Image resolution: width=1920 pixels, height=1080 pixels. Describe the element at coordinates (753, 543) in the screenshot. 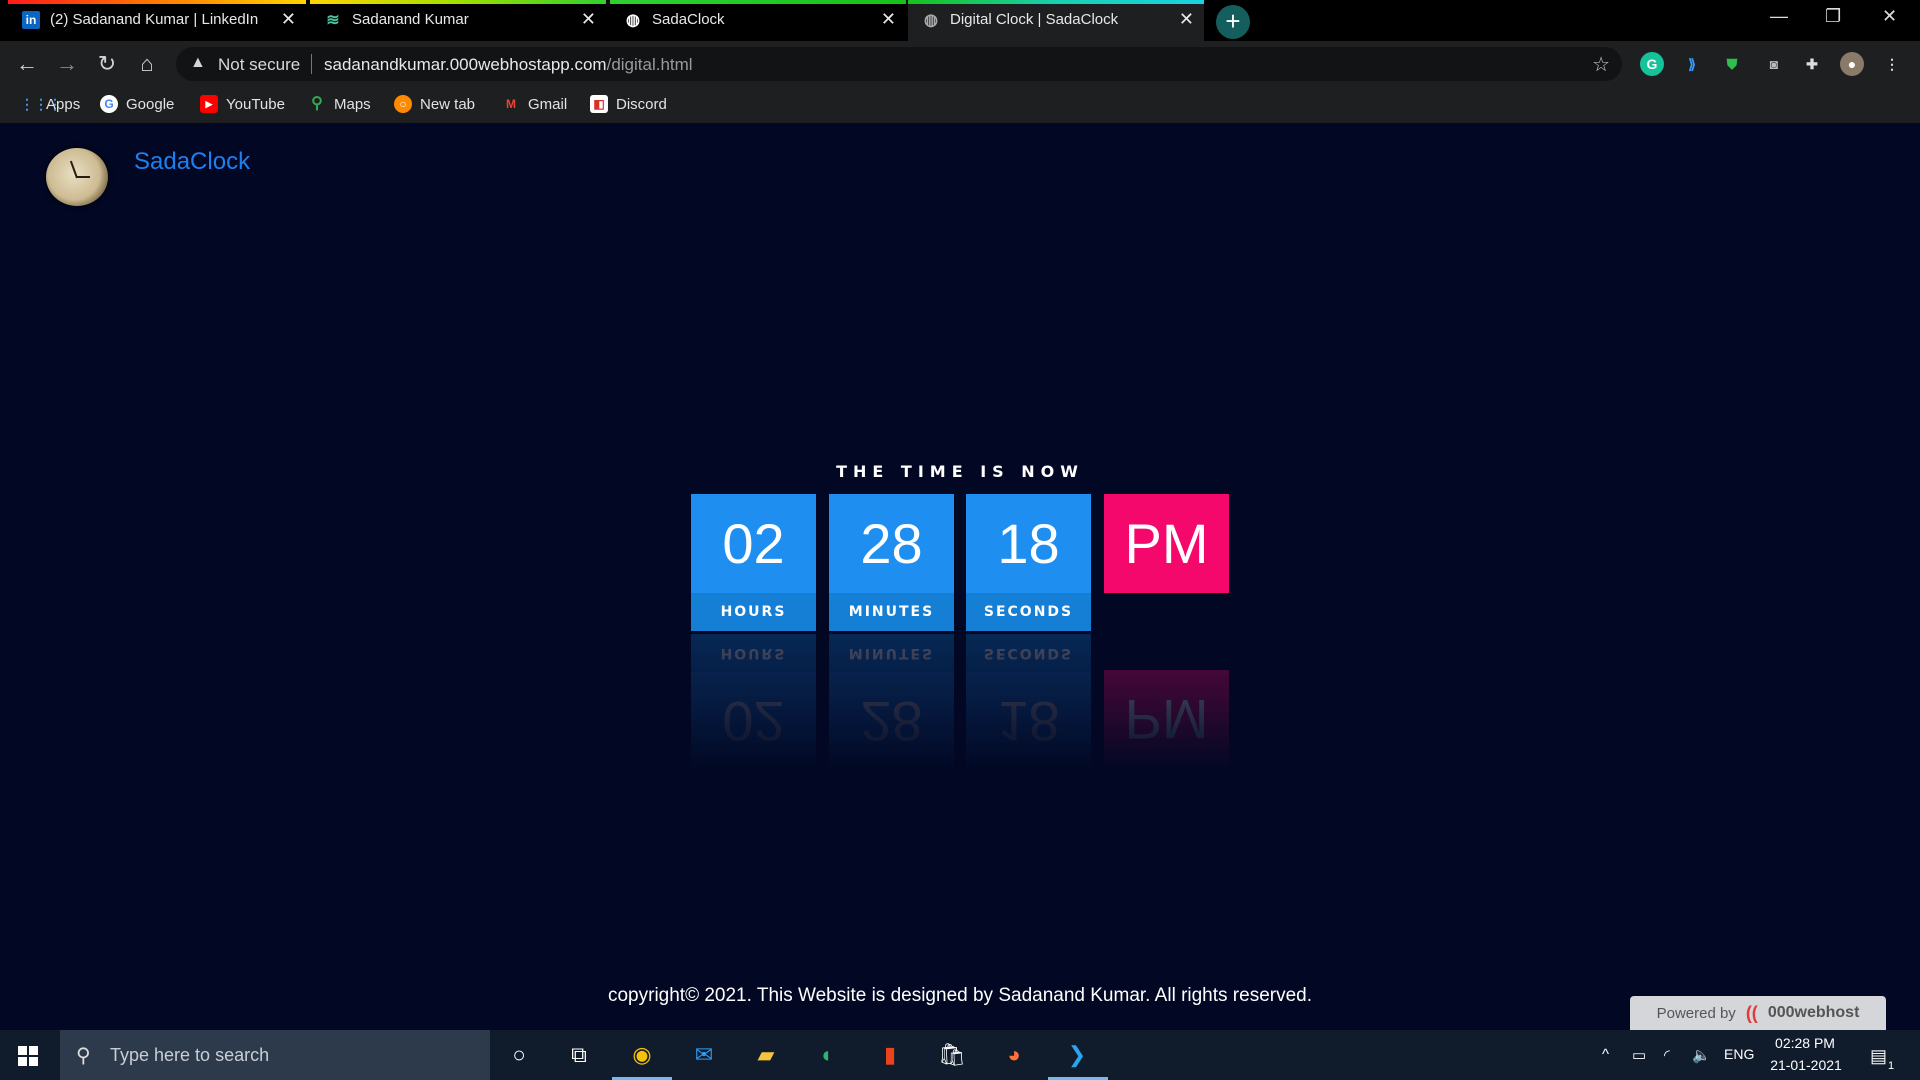

I see `hours-value: 02` at that location.